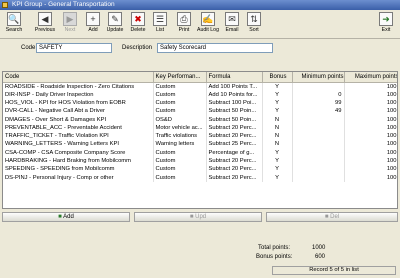 The height and width of the screenshot is (278, 400). I want to click on table-cell: DVR-CALL - Negative Call Abt a Driver, so click(78, 111).